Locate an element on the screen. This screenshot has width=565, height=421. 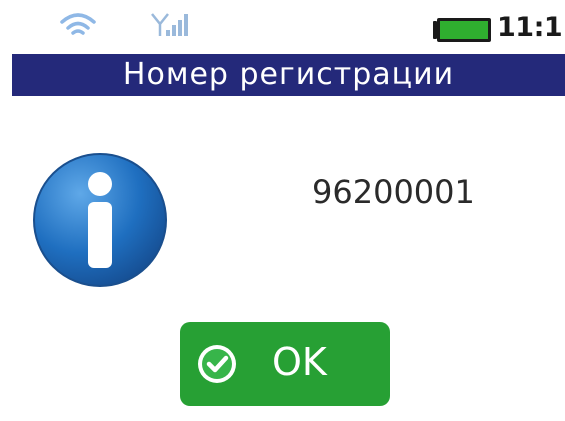
registration-number: 96200001 is located at coordinates (393, 192).